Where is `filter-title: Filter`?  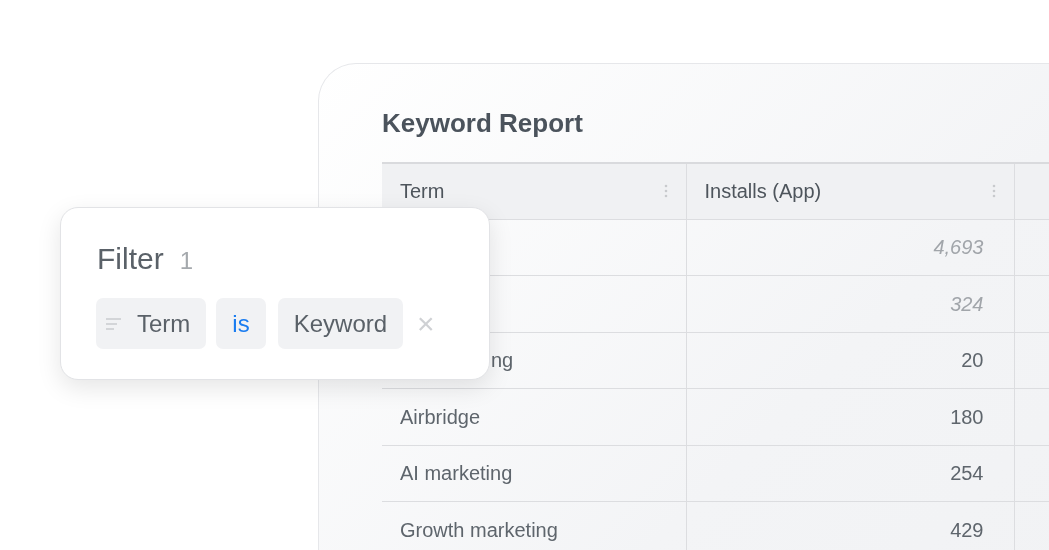 filter-title: Filter is located at coordinates (130, 259).